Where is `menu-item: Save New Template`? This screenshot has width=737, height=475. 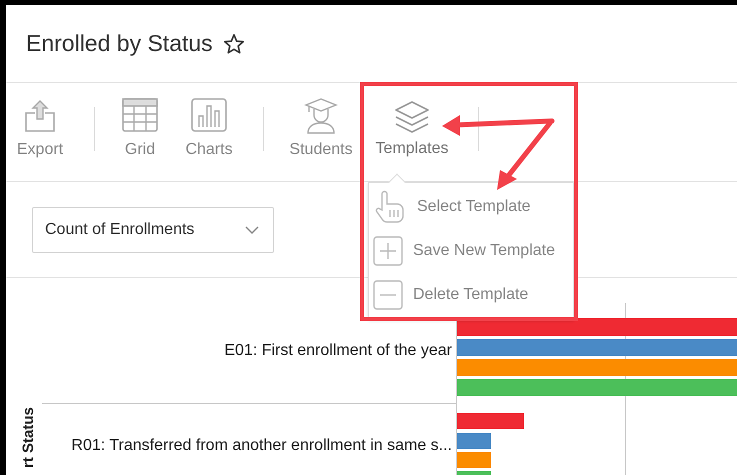 menu-item: Save New Template is located at coordinates (471, 251).